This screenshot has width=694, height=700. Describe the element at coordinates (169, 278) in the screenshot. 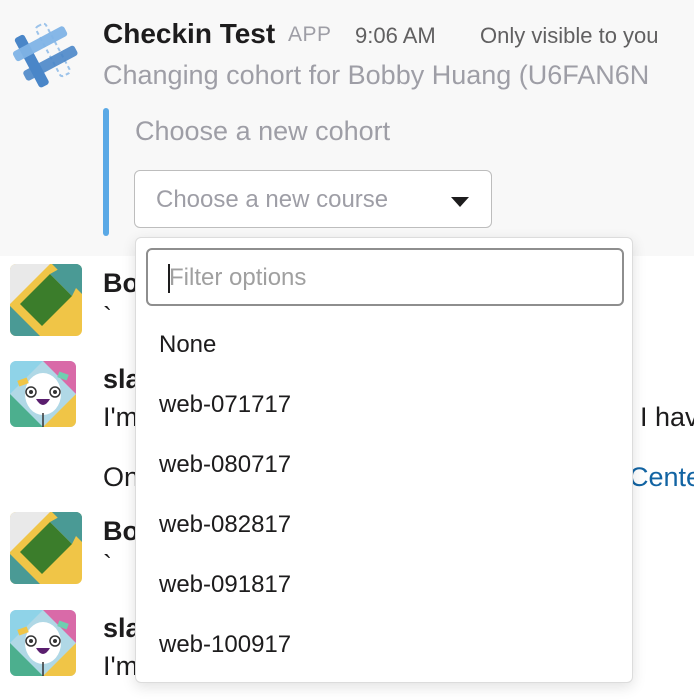

I see `text-cursor` at that location.